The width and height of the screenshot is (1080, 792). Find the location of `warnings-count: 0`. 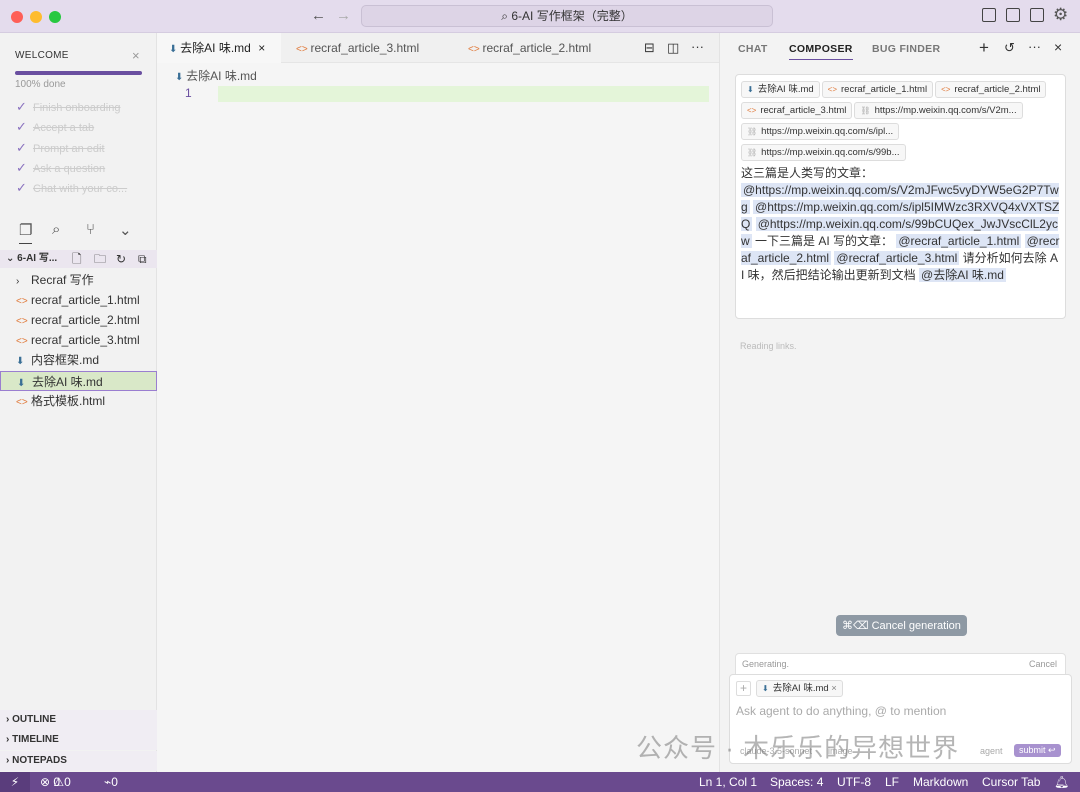

warnings-count: 0 is located at coordinates (67, 782).